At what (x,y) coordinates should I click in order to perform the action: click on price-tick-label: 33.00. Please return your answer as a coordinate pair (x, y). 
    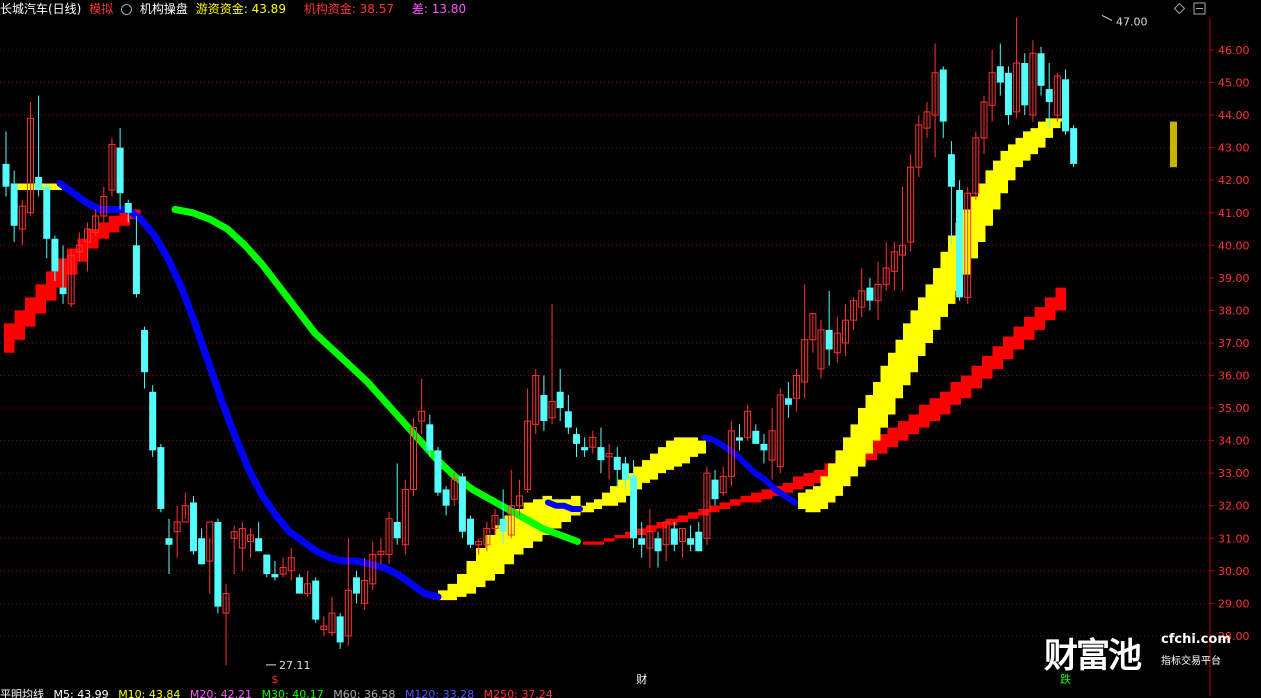
    Looking at the image, I should click on (1234, 473).